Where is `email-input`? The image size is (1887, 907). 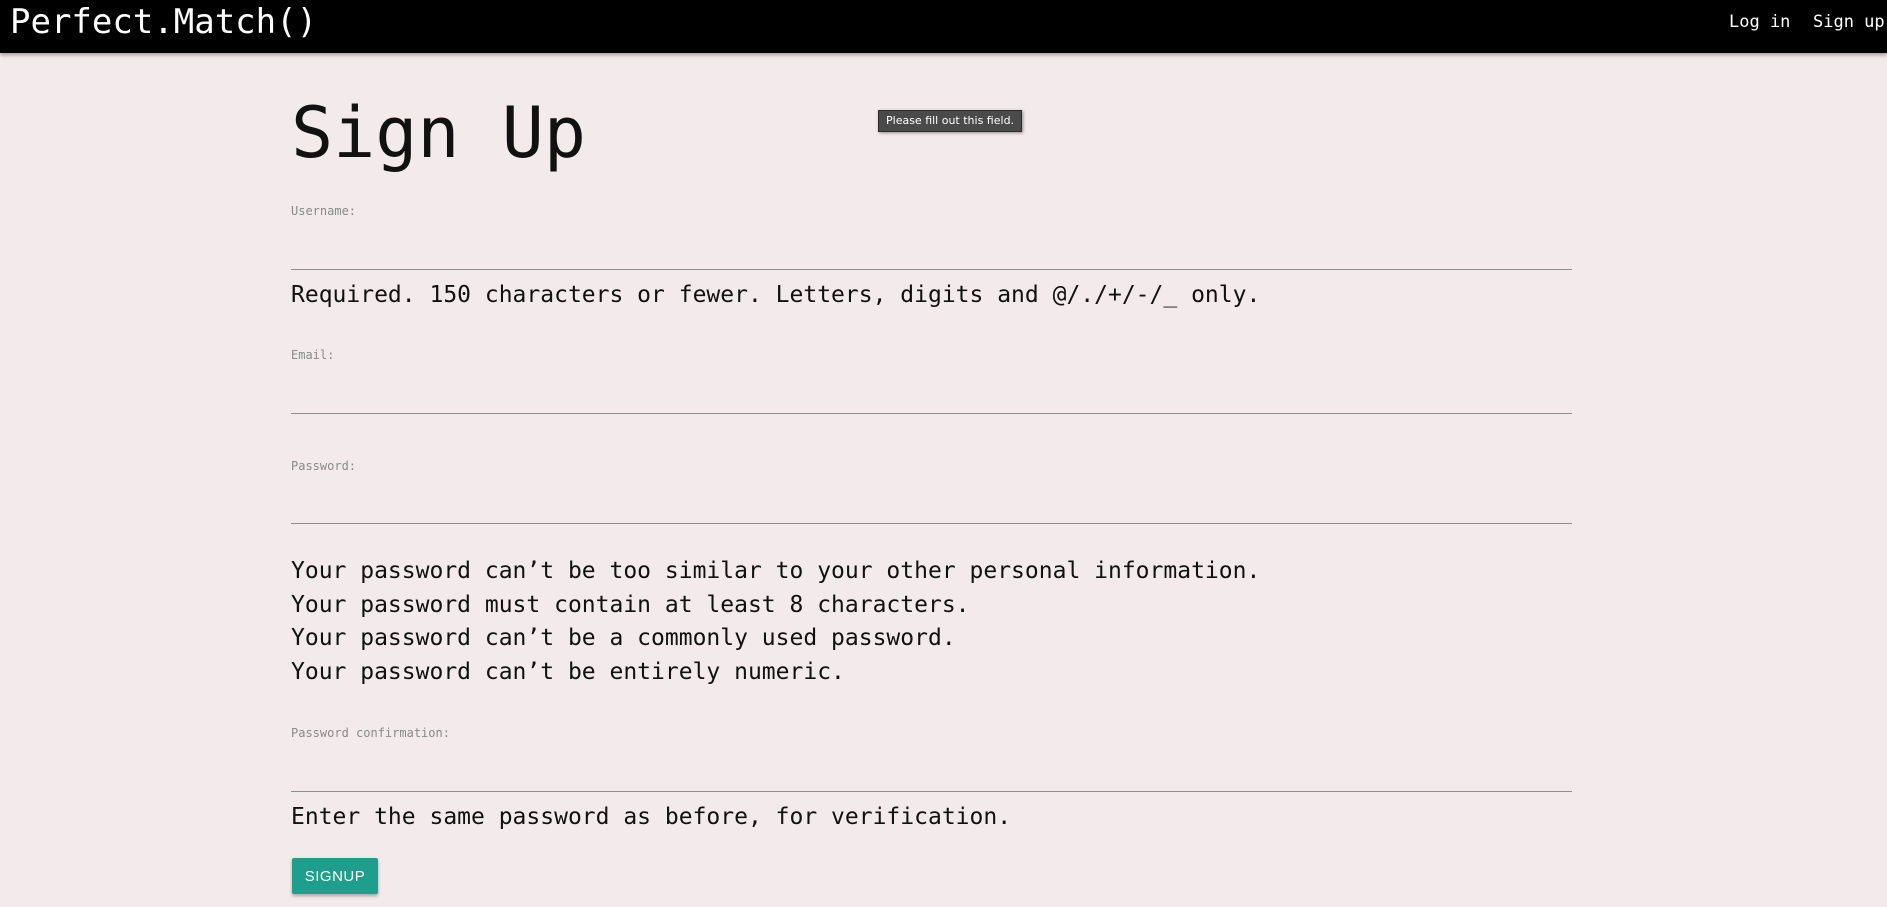
email-input is located at coordinates (931, 398).